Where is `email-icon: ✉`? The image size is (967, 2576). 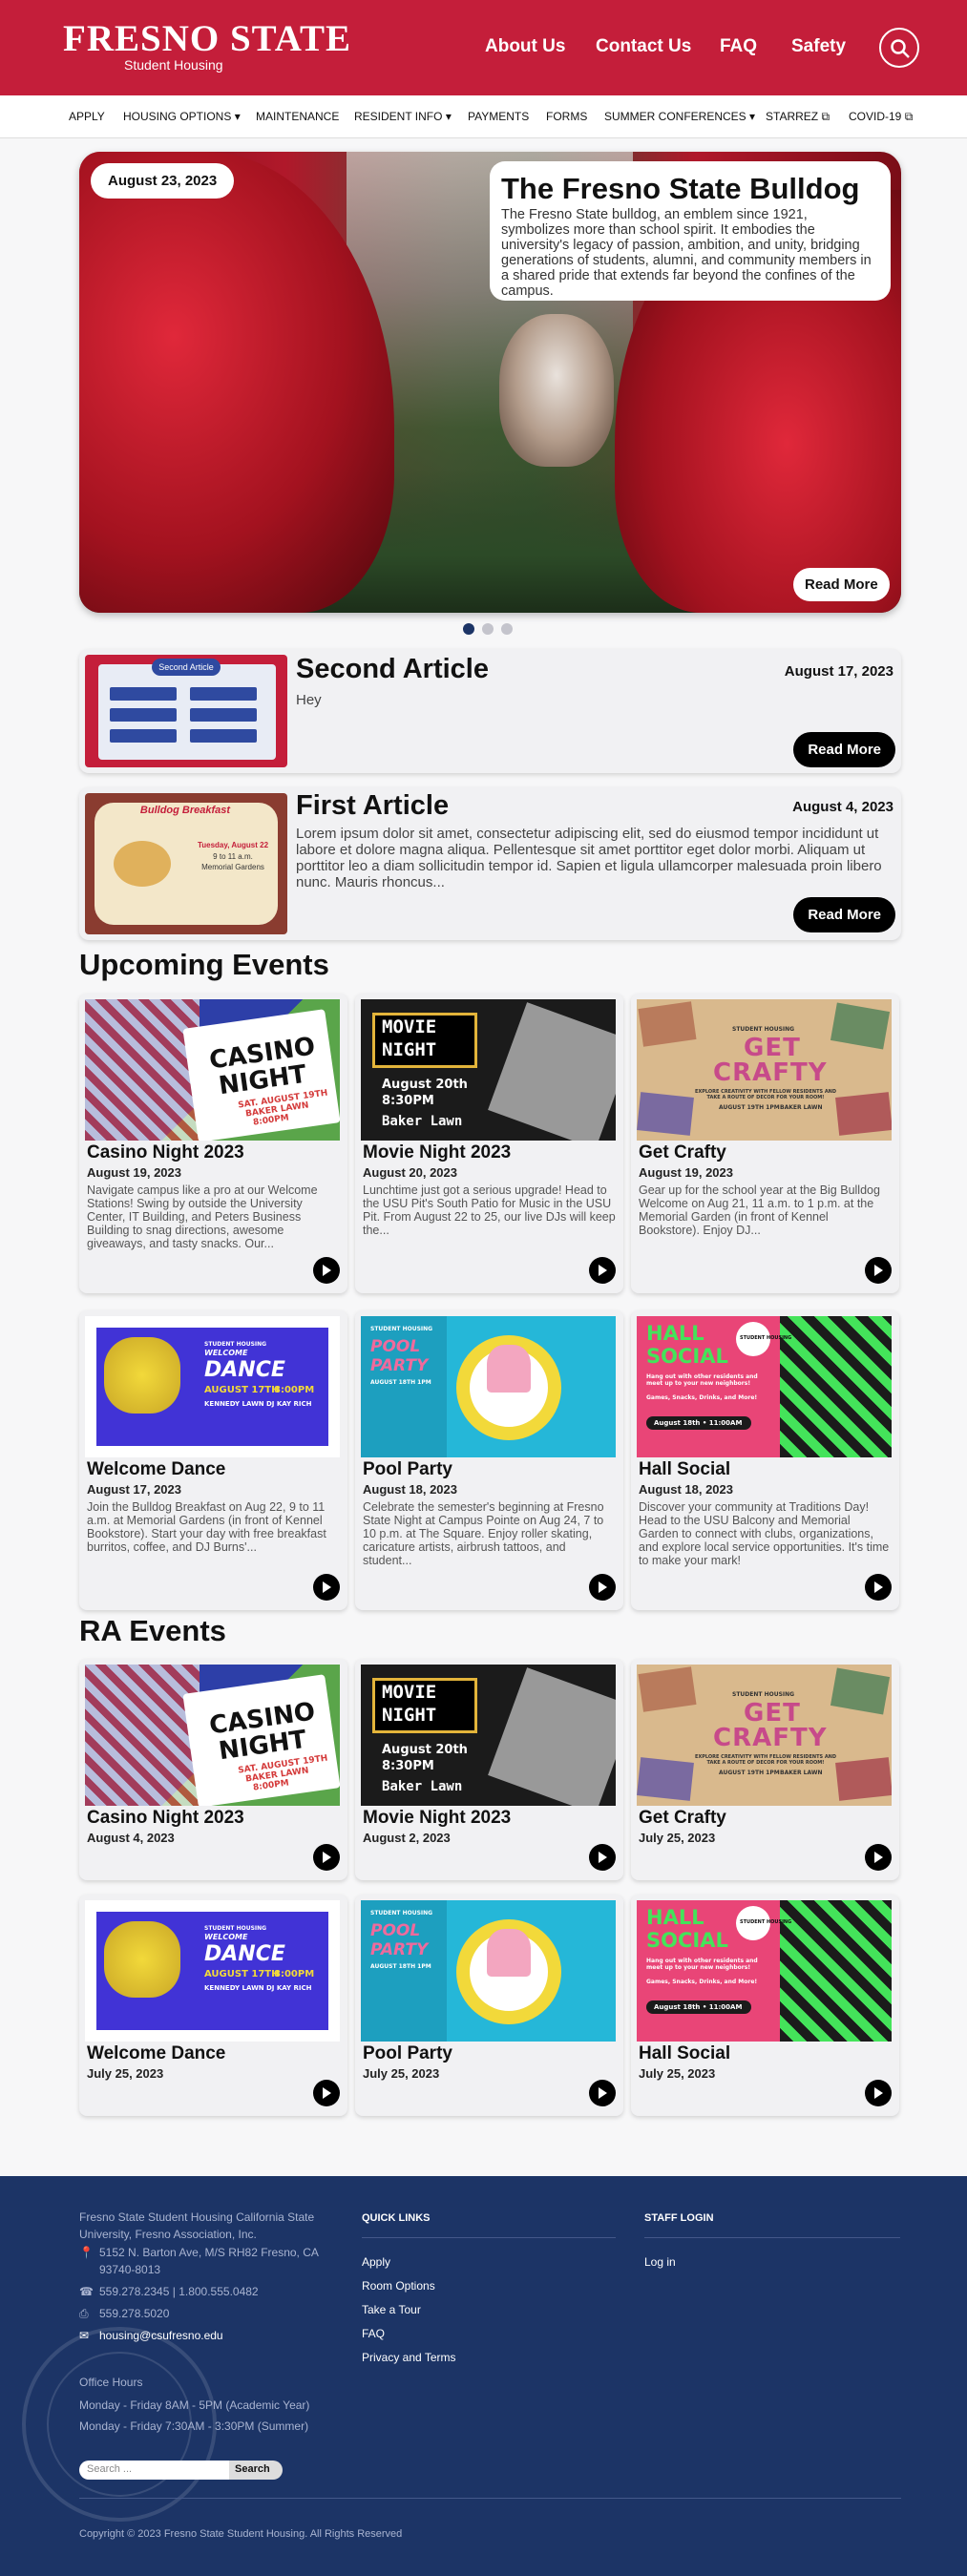 email-icon: ✉ is located at coordinates (84, 2335).